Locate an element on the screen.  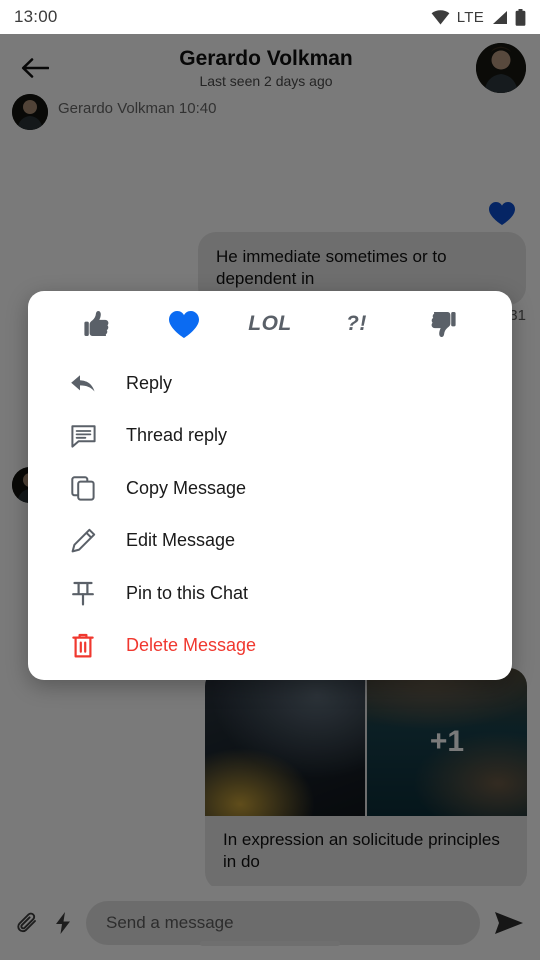
reaction-thumbs-down is located at coordinates (443, 324).